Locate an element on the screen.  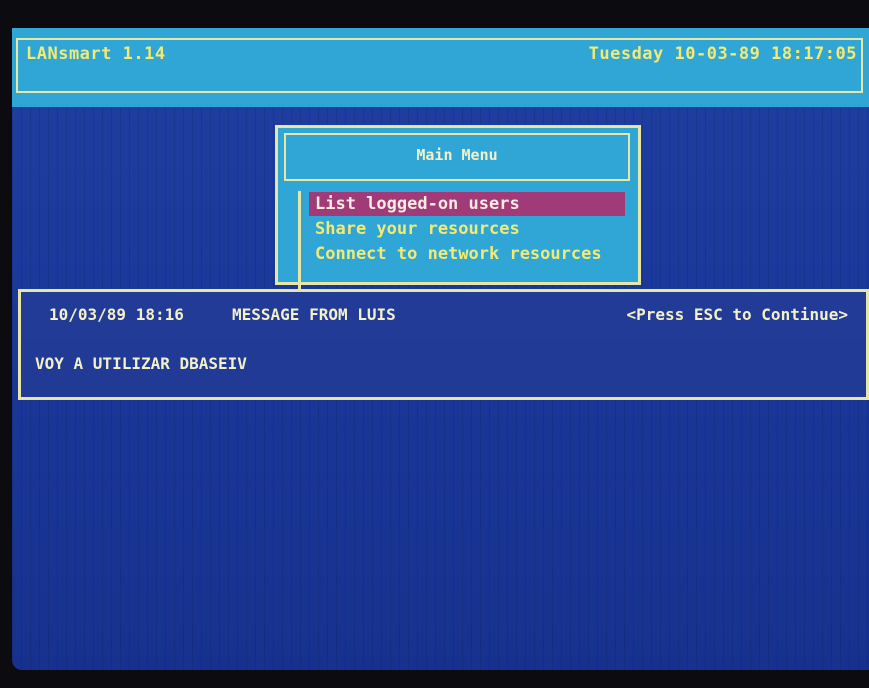
date-time-display: Tuesday 10-03-89 18:17:05 is located at coordinates (722, 54).